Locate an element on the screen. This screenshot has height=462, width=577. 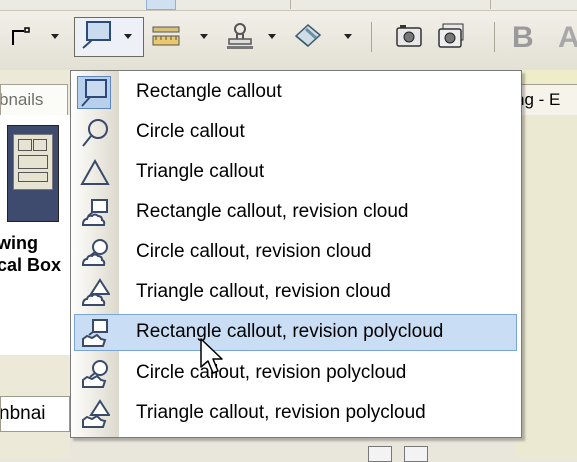
document-canvas is located at coordinates (546, 286).